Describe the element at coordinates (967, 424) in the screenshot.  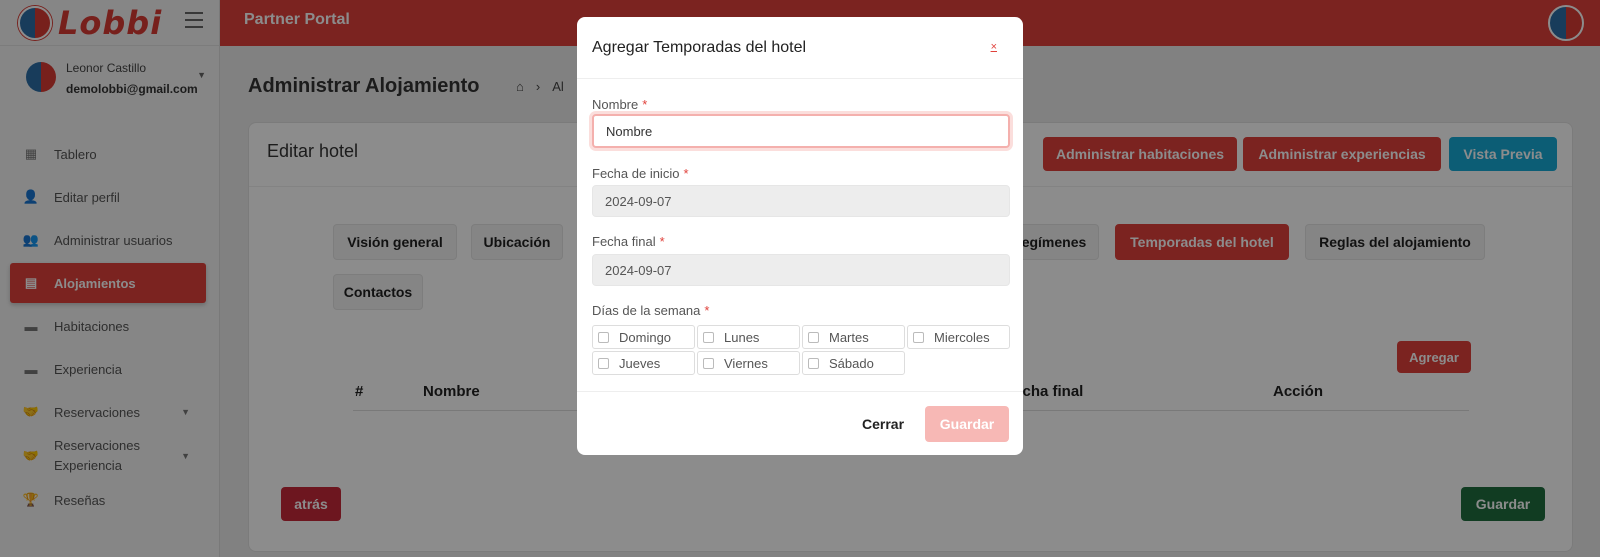
I see `modal-save-button: Guardar` at that location.